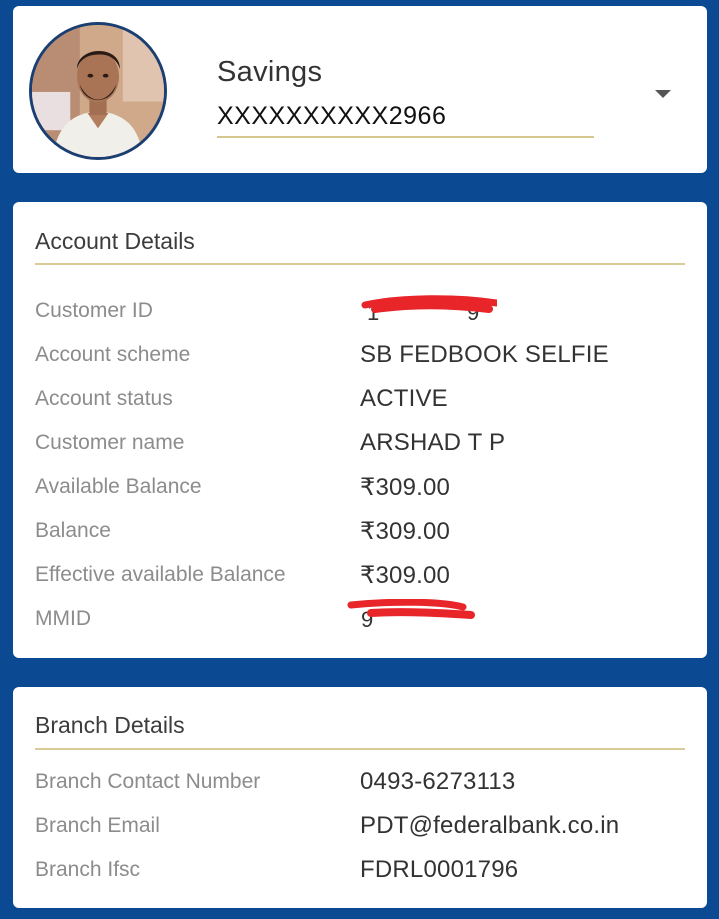 The image size is (719, 919). What do you see at coordinates (110, 725) in the screenshot?
I see `branch-details-title: Branch Details` at bounding box center [110, 725].